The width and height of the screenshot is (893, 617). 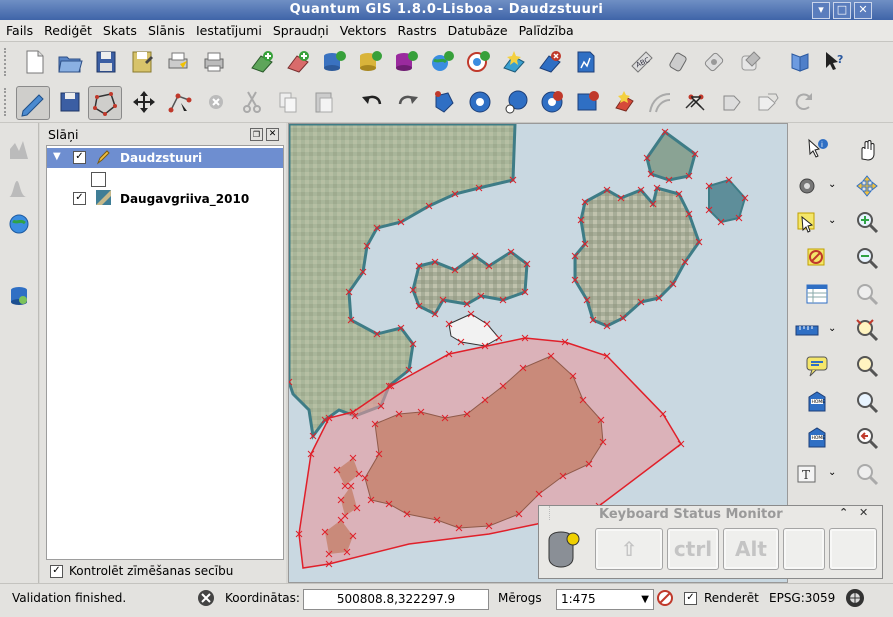 What do you see at coordinates (817, 294) in the screenshot?
I see `attribute-table-icon` at bounding box center [817, 294].